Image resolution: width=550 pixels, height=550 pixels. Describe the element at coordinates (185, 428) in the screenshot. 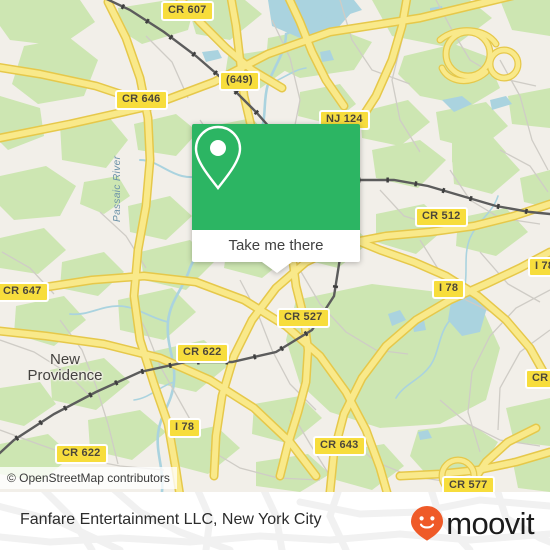

I see `road-shield-i-78-southwest: I 78` at that location.